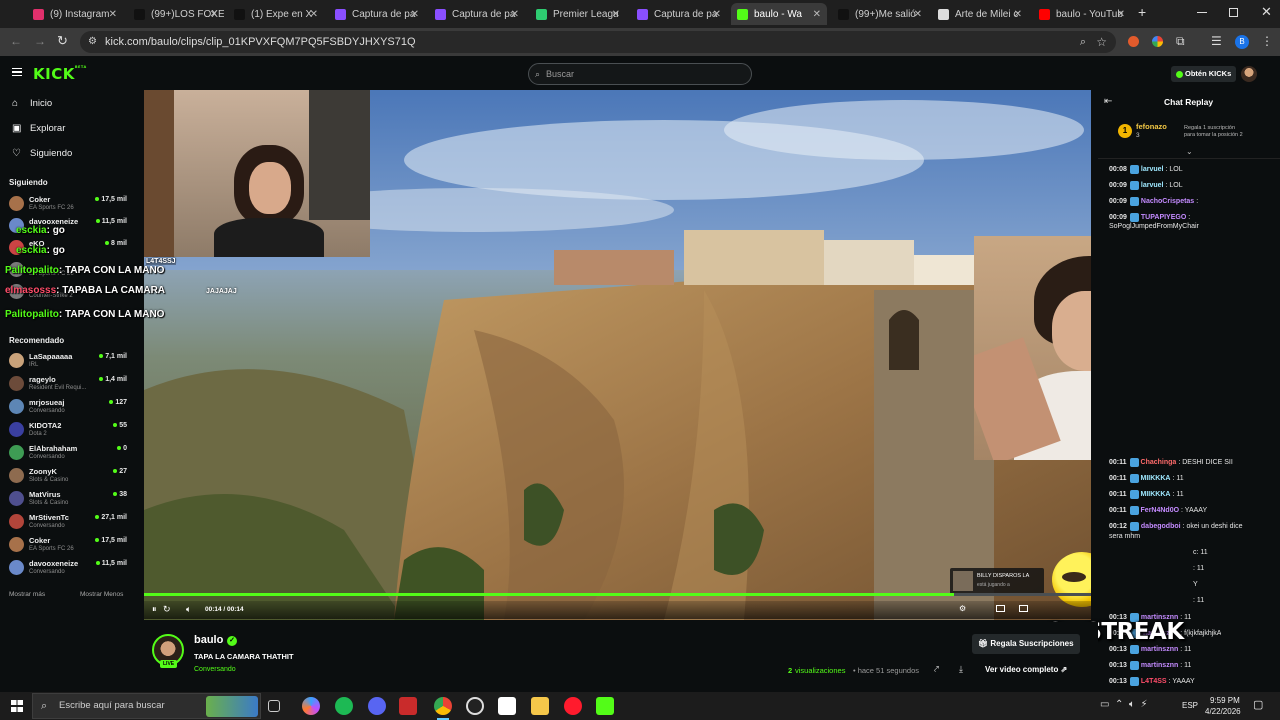 The height and width of the screenshot is (720, 1280). Describe the element at coordinates (70, 568) in the screenshot. I see `sidebar-channel: davooxeneize Conversando 11,5 mil` at that location.